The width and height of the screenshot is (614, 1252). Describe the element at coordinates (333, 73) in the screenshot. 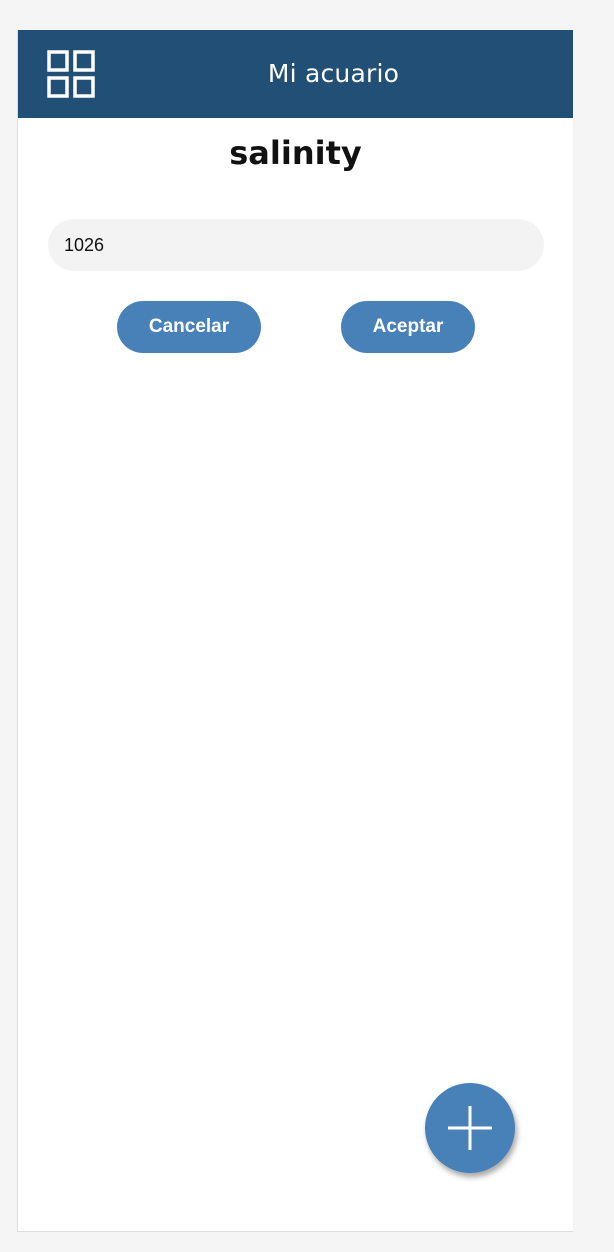

I see `app-title: Mi acuario` at that location.